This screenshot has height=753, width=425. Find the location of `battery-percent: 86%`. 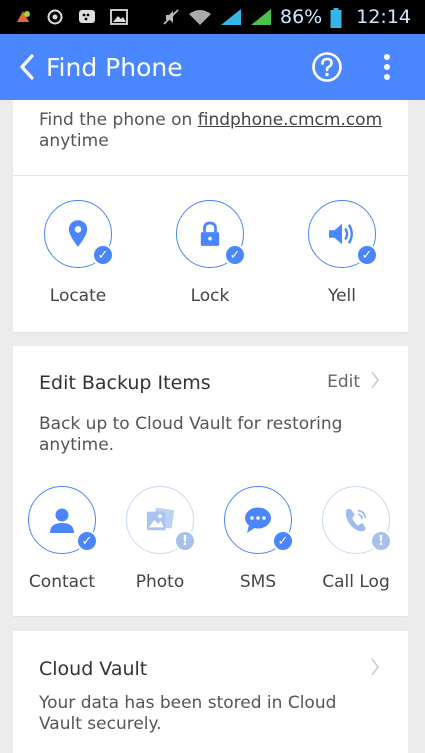

battery-percent: 86% is located at coordinates (301, 17).